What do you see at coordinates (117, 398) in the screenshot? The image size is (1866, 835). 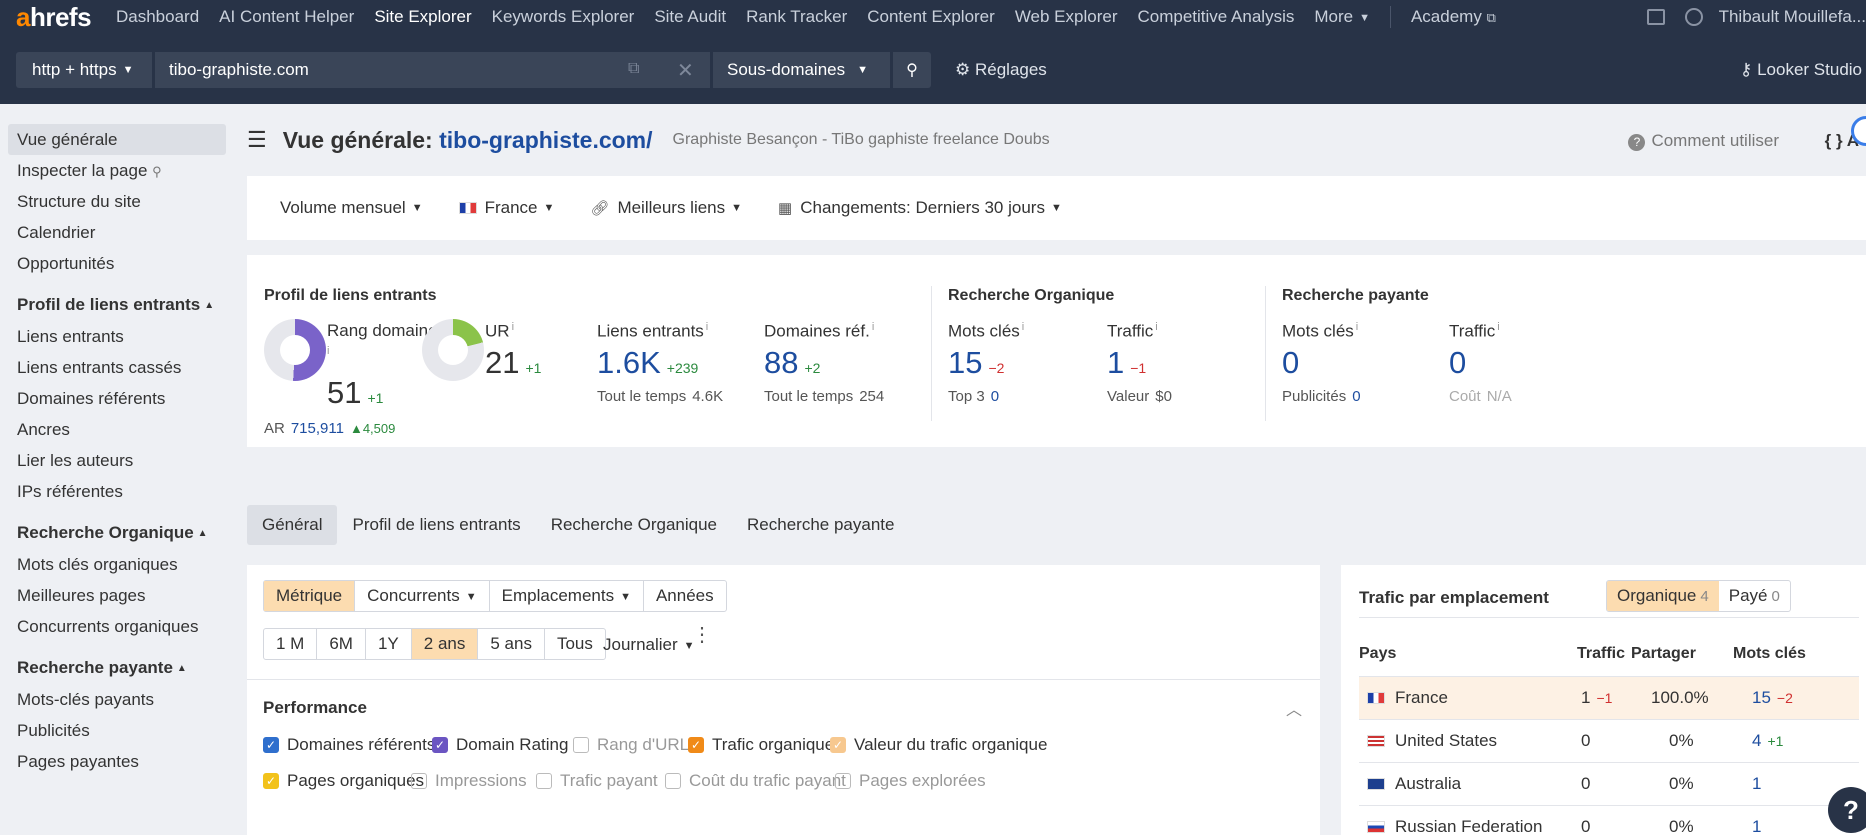 I see `sidebar-item-referring-domains: Domaines référents` at bounding box center [117, 398].